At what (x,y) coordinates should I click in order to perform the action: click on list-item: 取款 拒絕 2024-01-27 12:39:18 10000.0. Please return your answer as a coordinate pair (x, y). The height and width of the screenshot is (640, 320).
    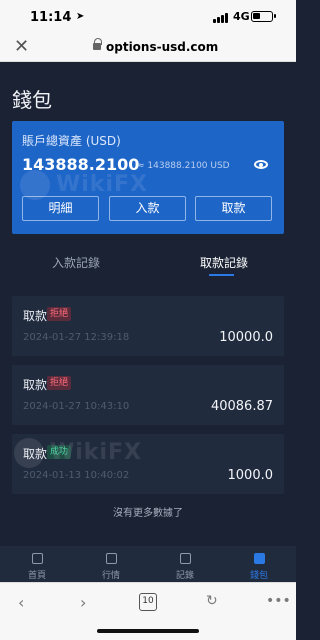
    Looking at the image, I should click on (148, 326).